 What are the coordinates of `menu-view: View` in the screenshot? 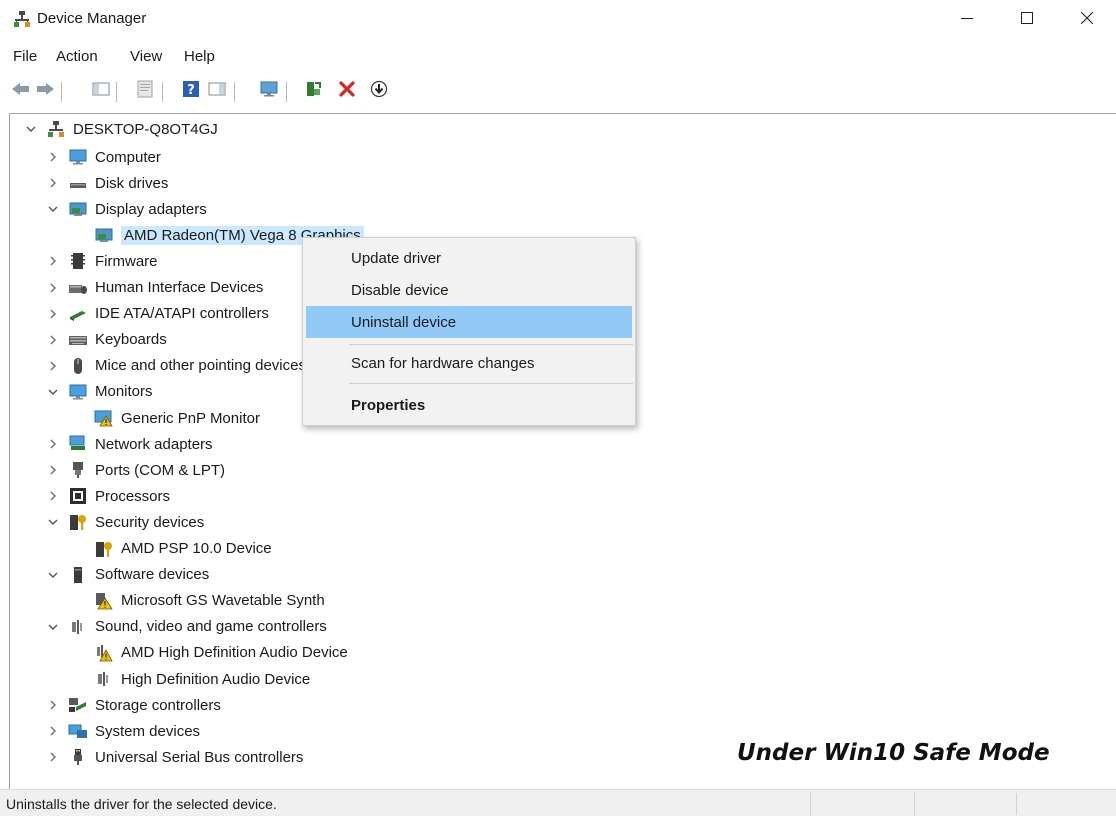 It's located at (146, 56).